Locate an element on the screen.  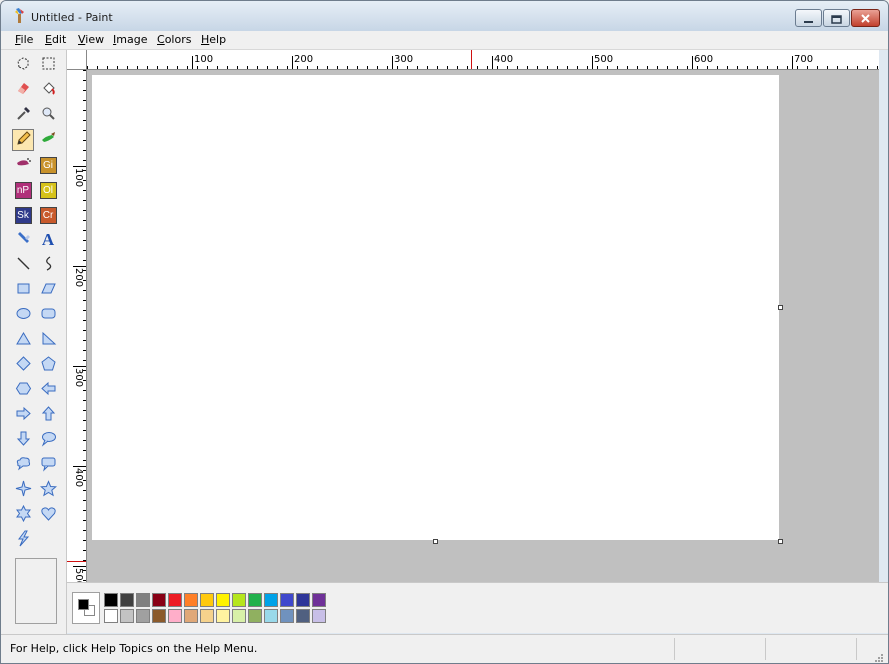
resize-handle-right is located at coordinates (780, 307).